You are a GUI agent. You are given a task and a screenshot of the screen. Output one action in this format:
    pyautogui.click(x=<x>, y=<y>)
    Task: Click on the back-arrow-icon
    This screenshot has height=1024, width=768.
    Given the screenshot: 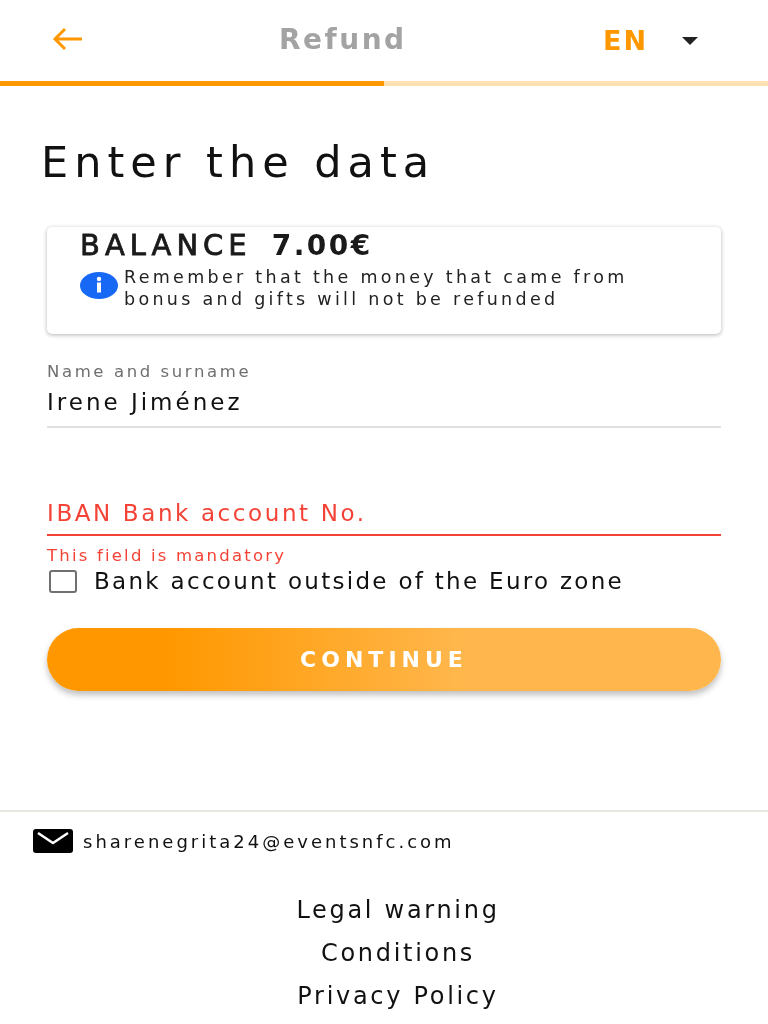 What is the action you would take?
    pyautogui.click(x=68, y=39)
    